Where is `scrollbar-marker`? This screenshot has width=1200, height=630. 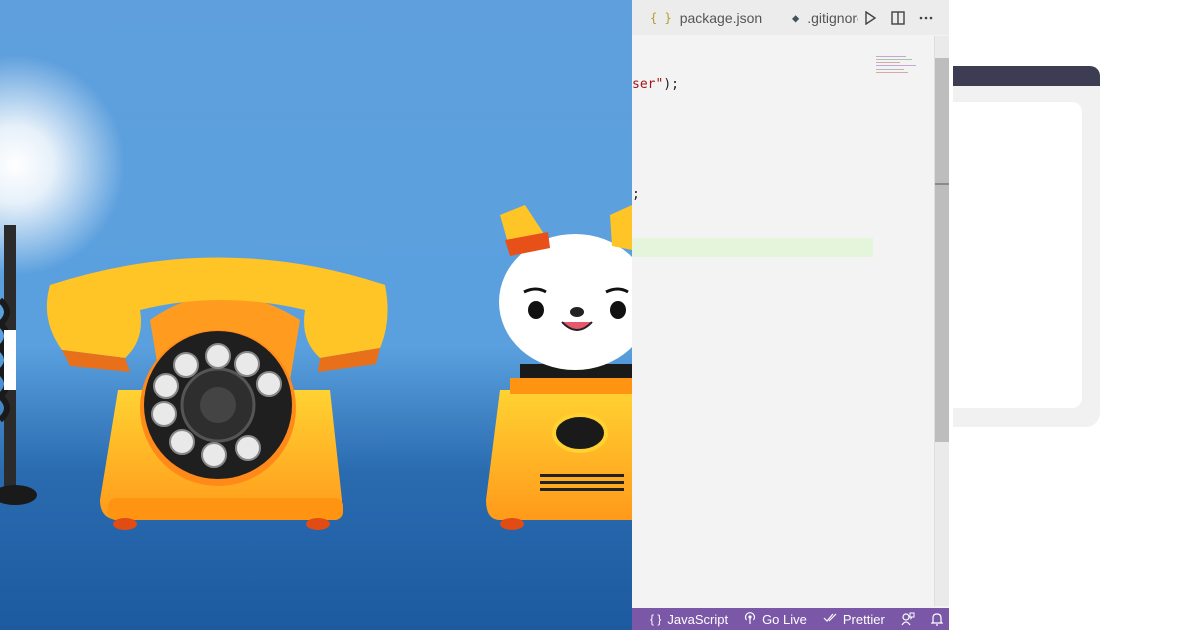
scrollbar-marker is located at coordinates (942, 184).